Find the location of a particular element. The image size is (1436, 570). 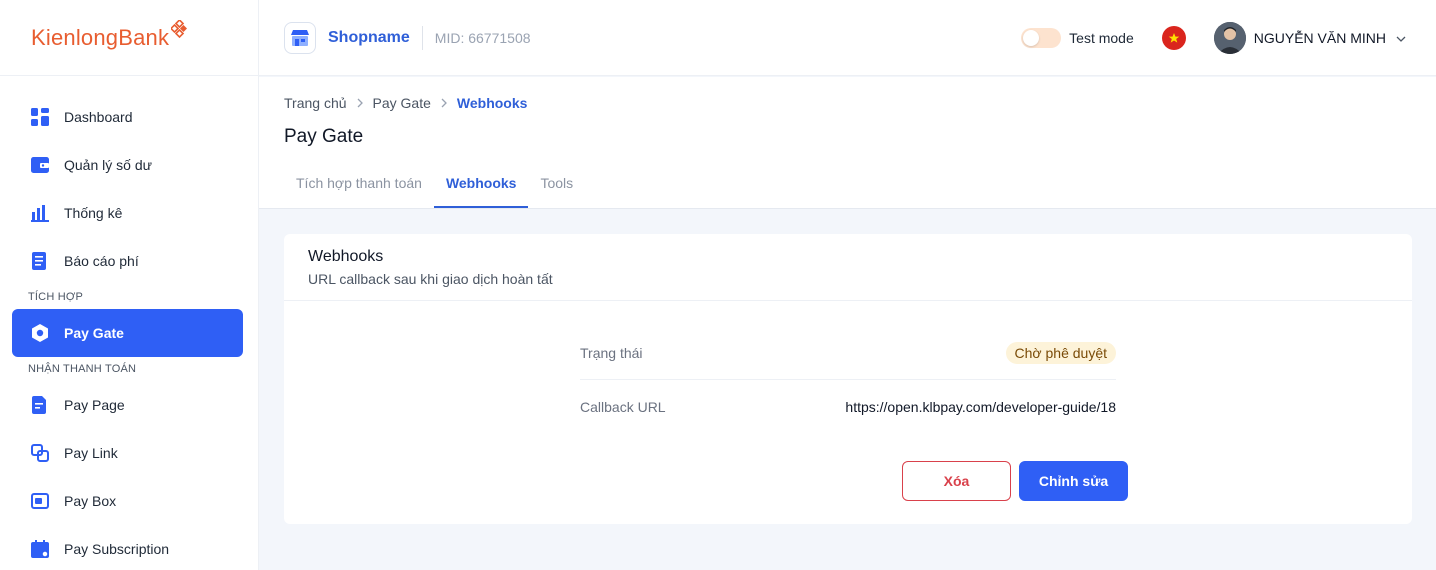

breadcrumb-current: Webhooks is located at coordinates (492, 103).